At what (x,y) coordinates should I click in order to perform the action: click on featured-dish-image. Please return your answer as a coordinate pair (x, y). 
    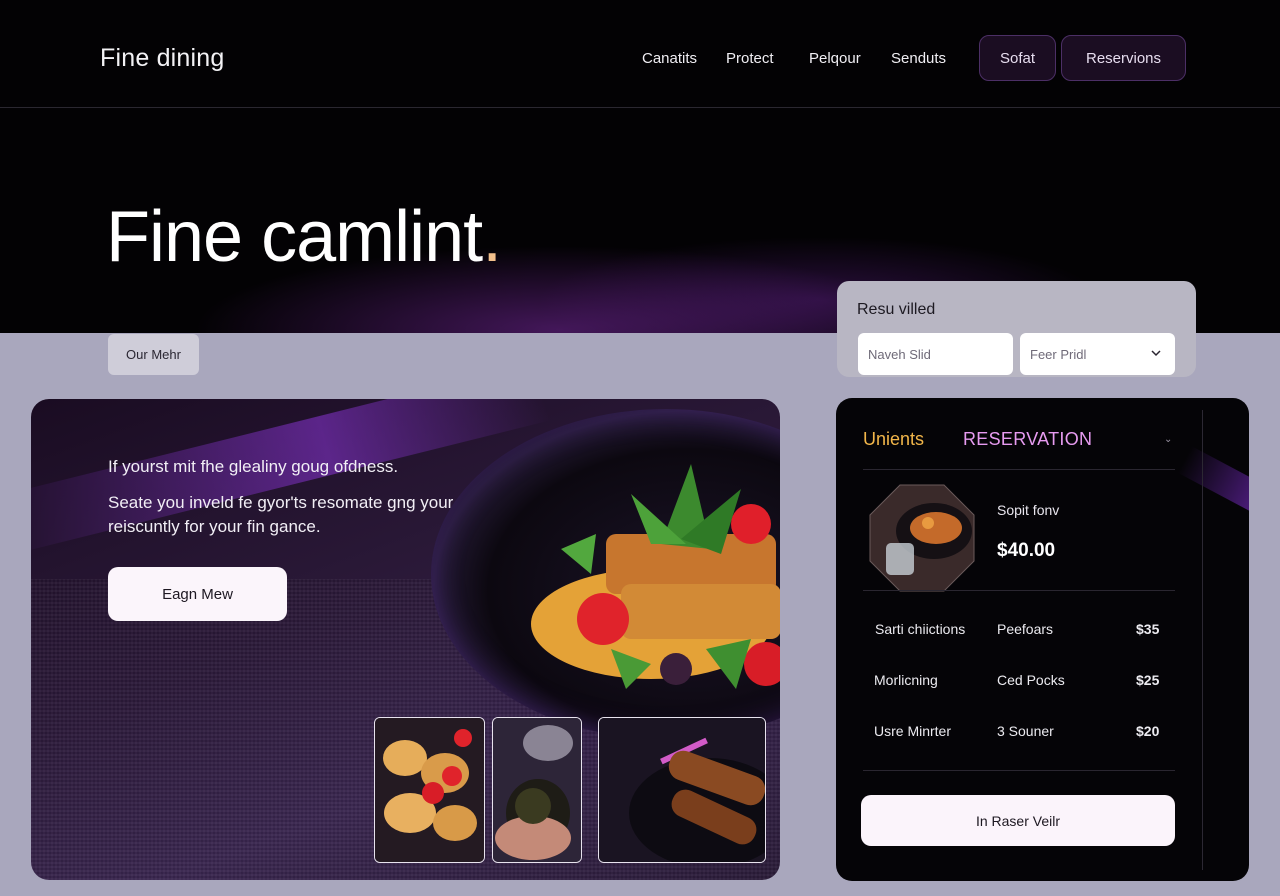
    Looking at the image, I should click on (922, 538).